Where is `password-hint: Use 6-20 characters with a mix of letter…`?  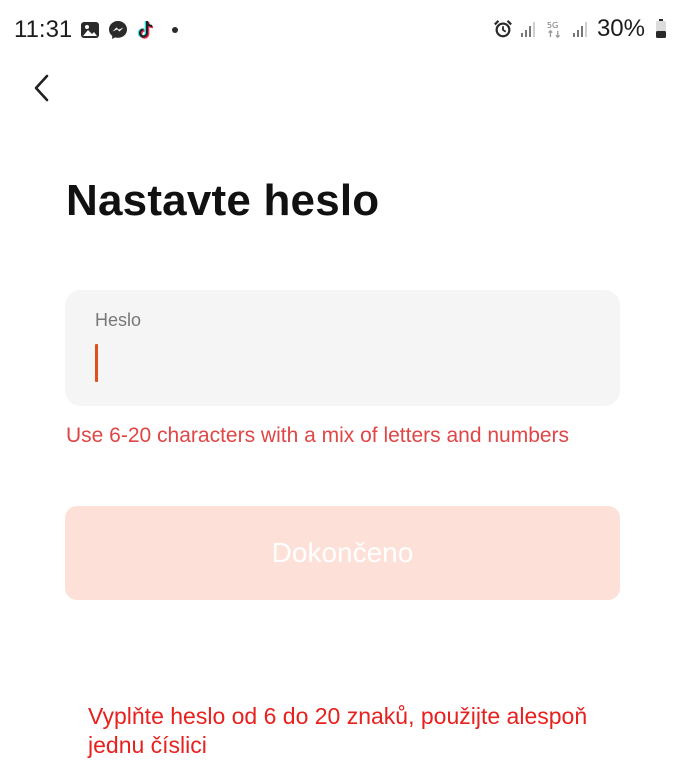 password-hint: Use 6-20 characters with a mix of letter… is located at coordinates (318, 435).